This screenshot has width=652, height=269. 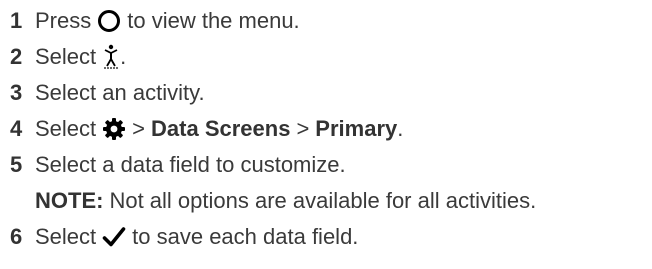 I want to click on step-text: Select > Data Screens > Primary ., so click(x=219, y=129).